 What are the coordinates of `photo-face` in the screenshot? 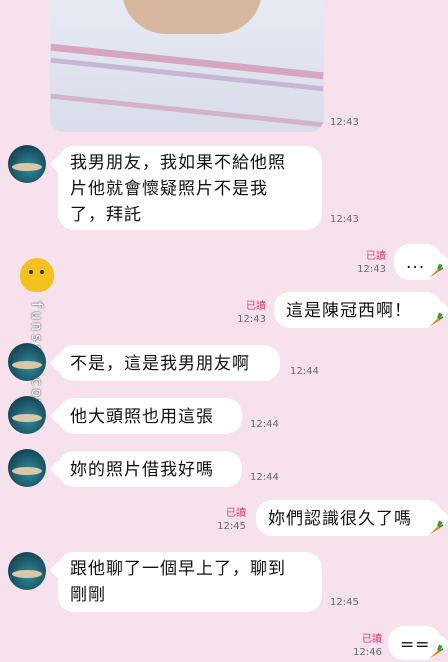 It's located at (192, 17).